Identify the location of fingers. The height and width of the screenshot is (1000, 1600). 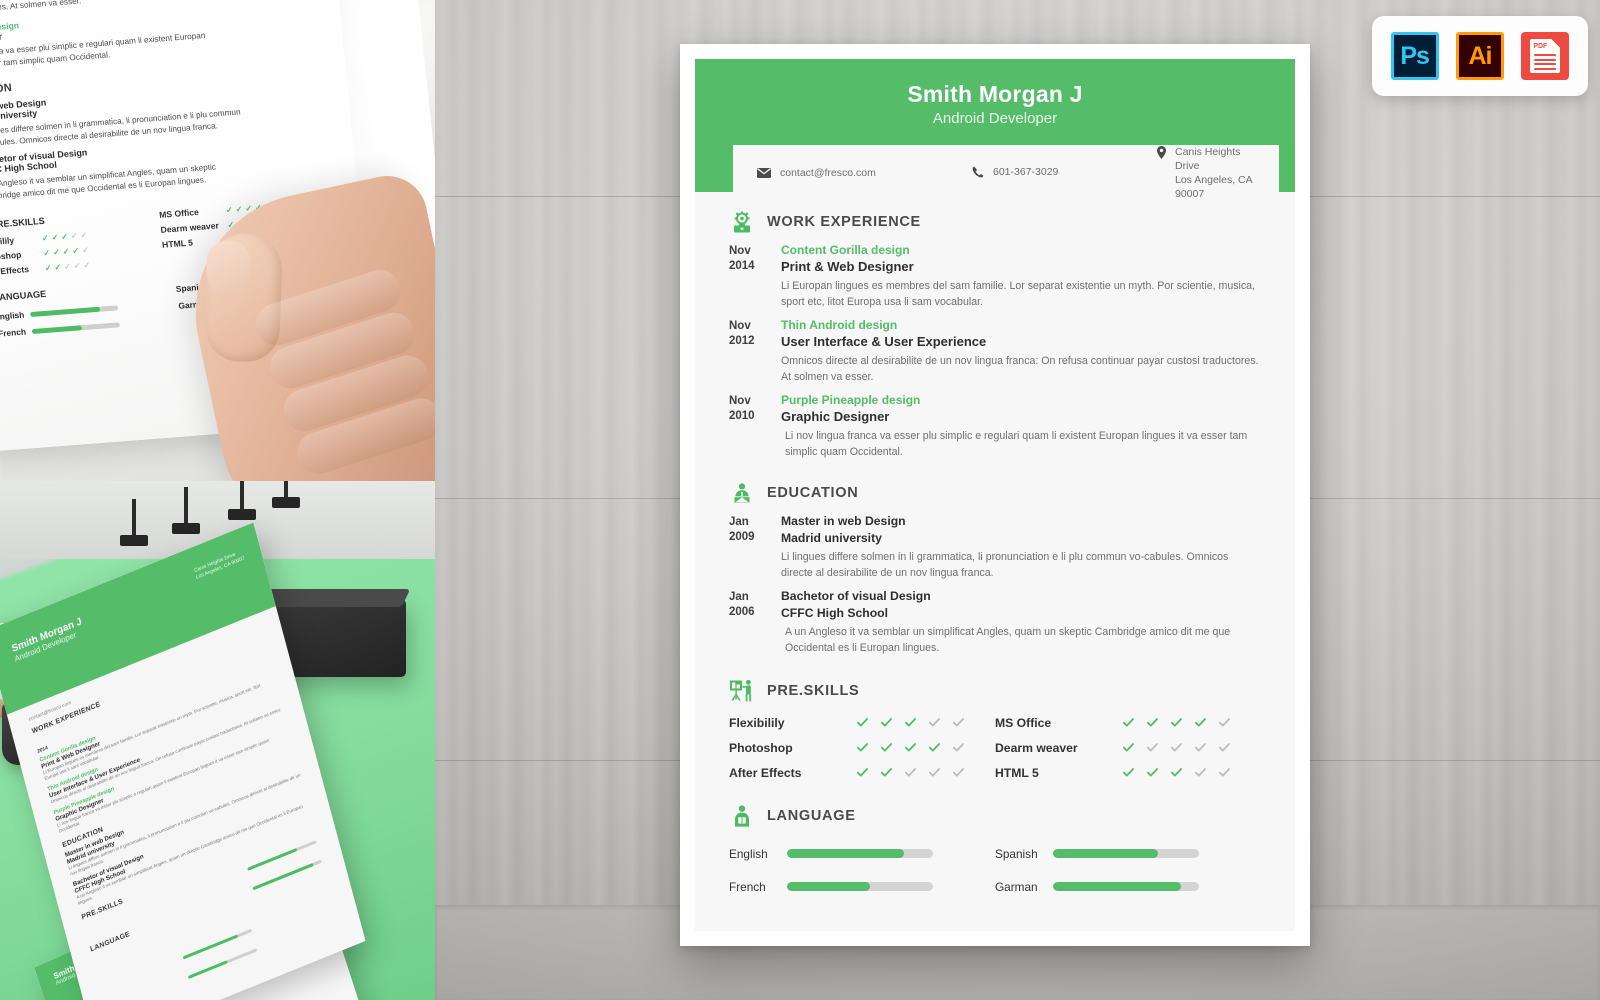
(342, 372).